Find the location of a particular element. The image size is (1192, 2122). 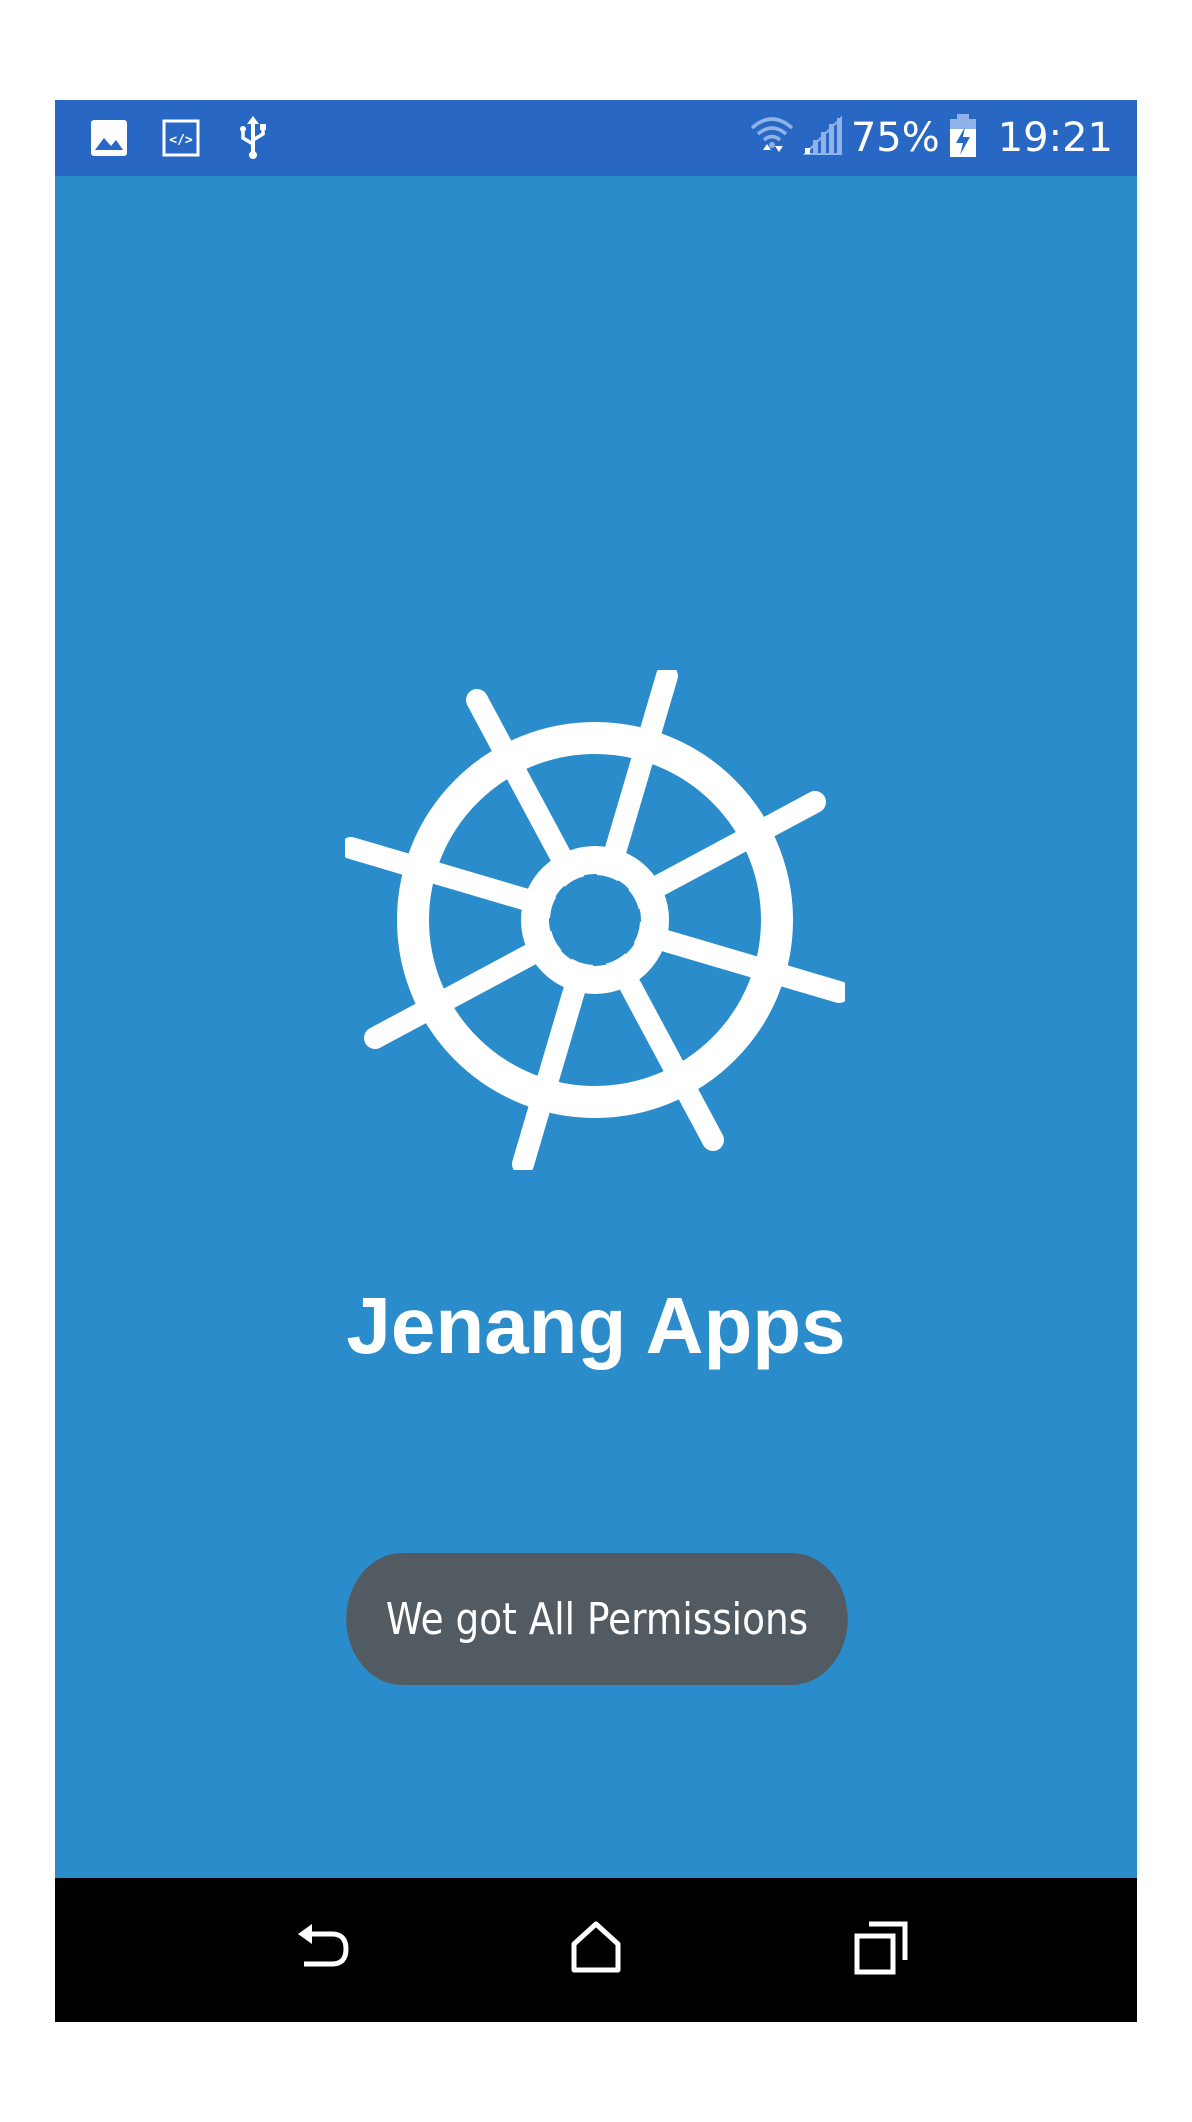

home-icon is located at coordinates (596, 1950).